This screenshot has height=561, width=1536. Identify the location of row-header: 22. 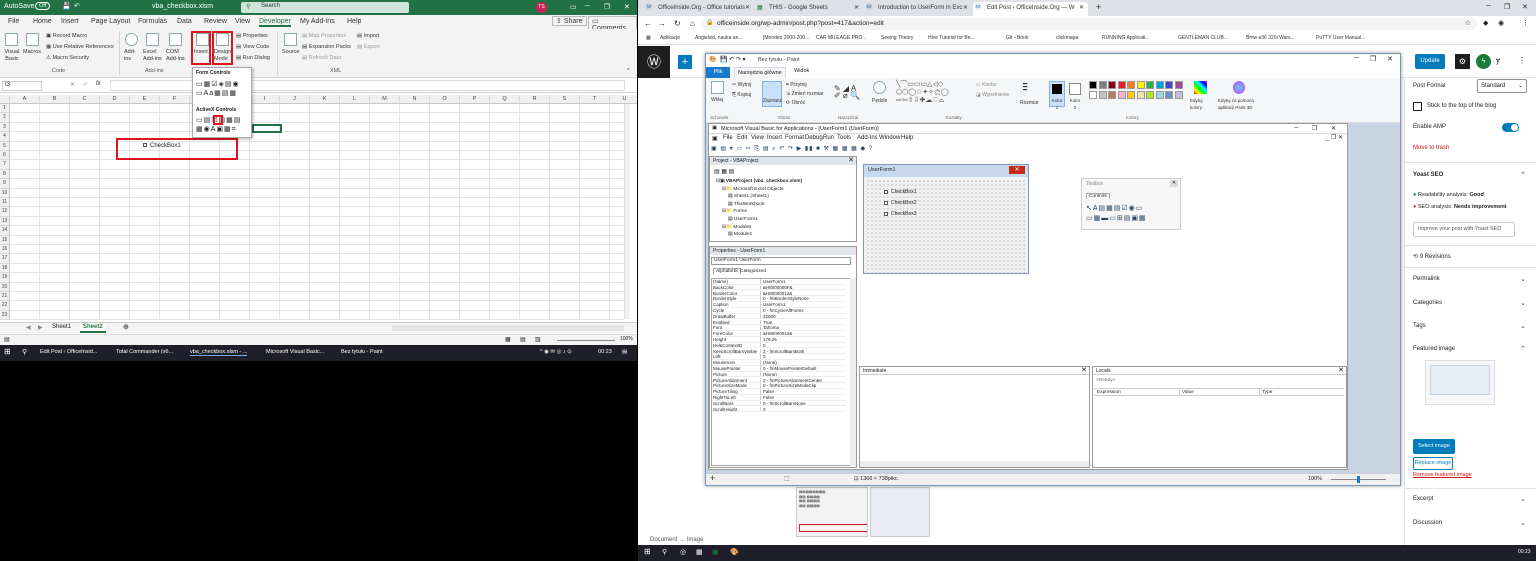
(5, 306).